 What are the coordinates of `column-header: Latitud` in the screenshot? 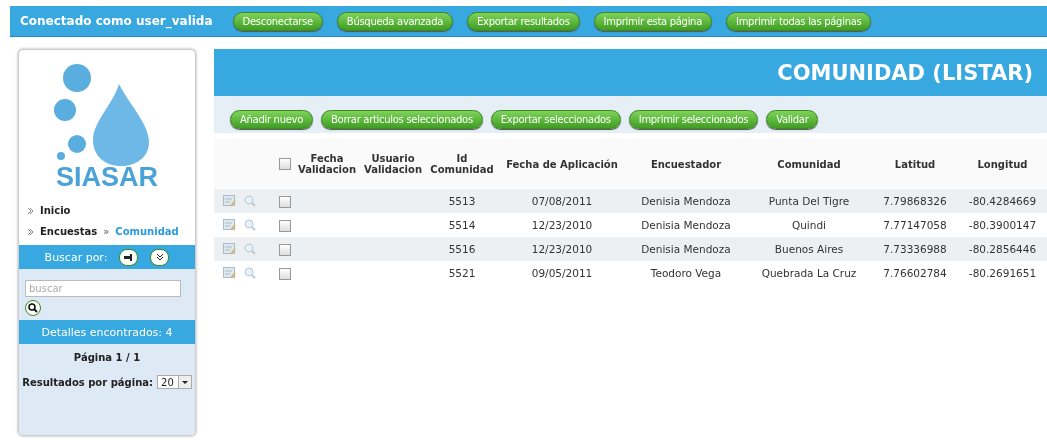 It's located at (915, 164).